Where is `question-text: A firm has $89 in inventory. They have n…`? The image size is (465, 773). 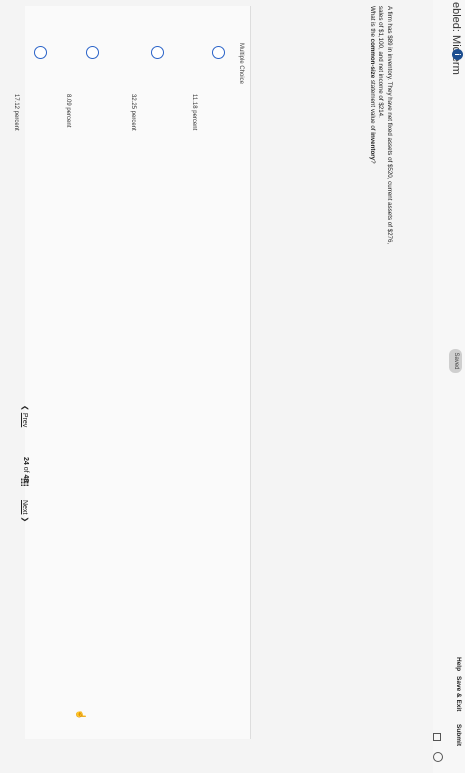 question-text: A firm has $89 in inventory. They have n… is located at coordinates (380, 206).